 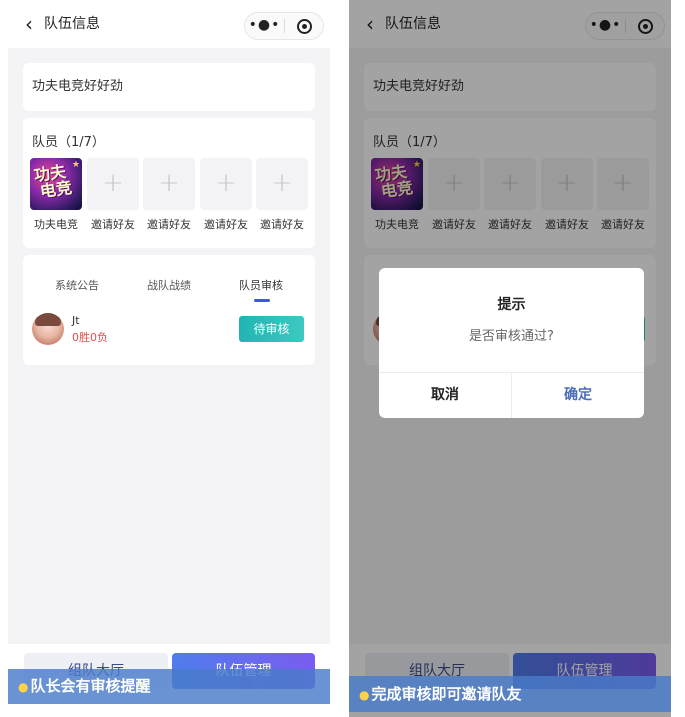 What do you see at coordinates (56, 224) in the screenshot?
I see `member-label: 功夫电竞` at bounding box center [56, 224].